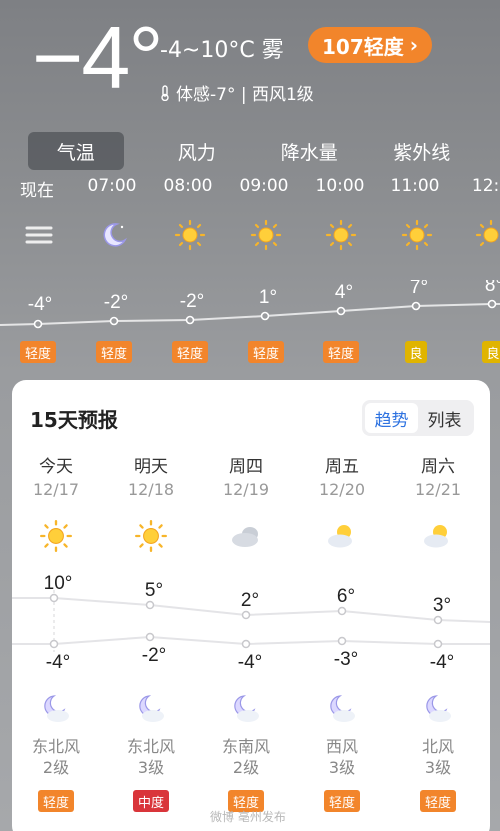 This screenshot has height=831, width=500. What do you see at coordinates (56, 757) in the screenshot?
I see `wind-info: 东北风 2级` at bounding box center [56, 757].